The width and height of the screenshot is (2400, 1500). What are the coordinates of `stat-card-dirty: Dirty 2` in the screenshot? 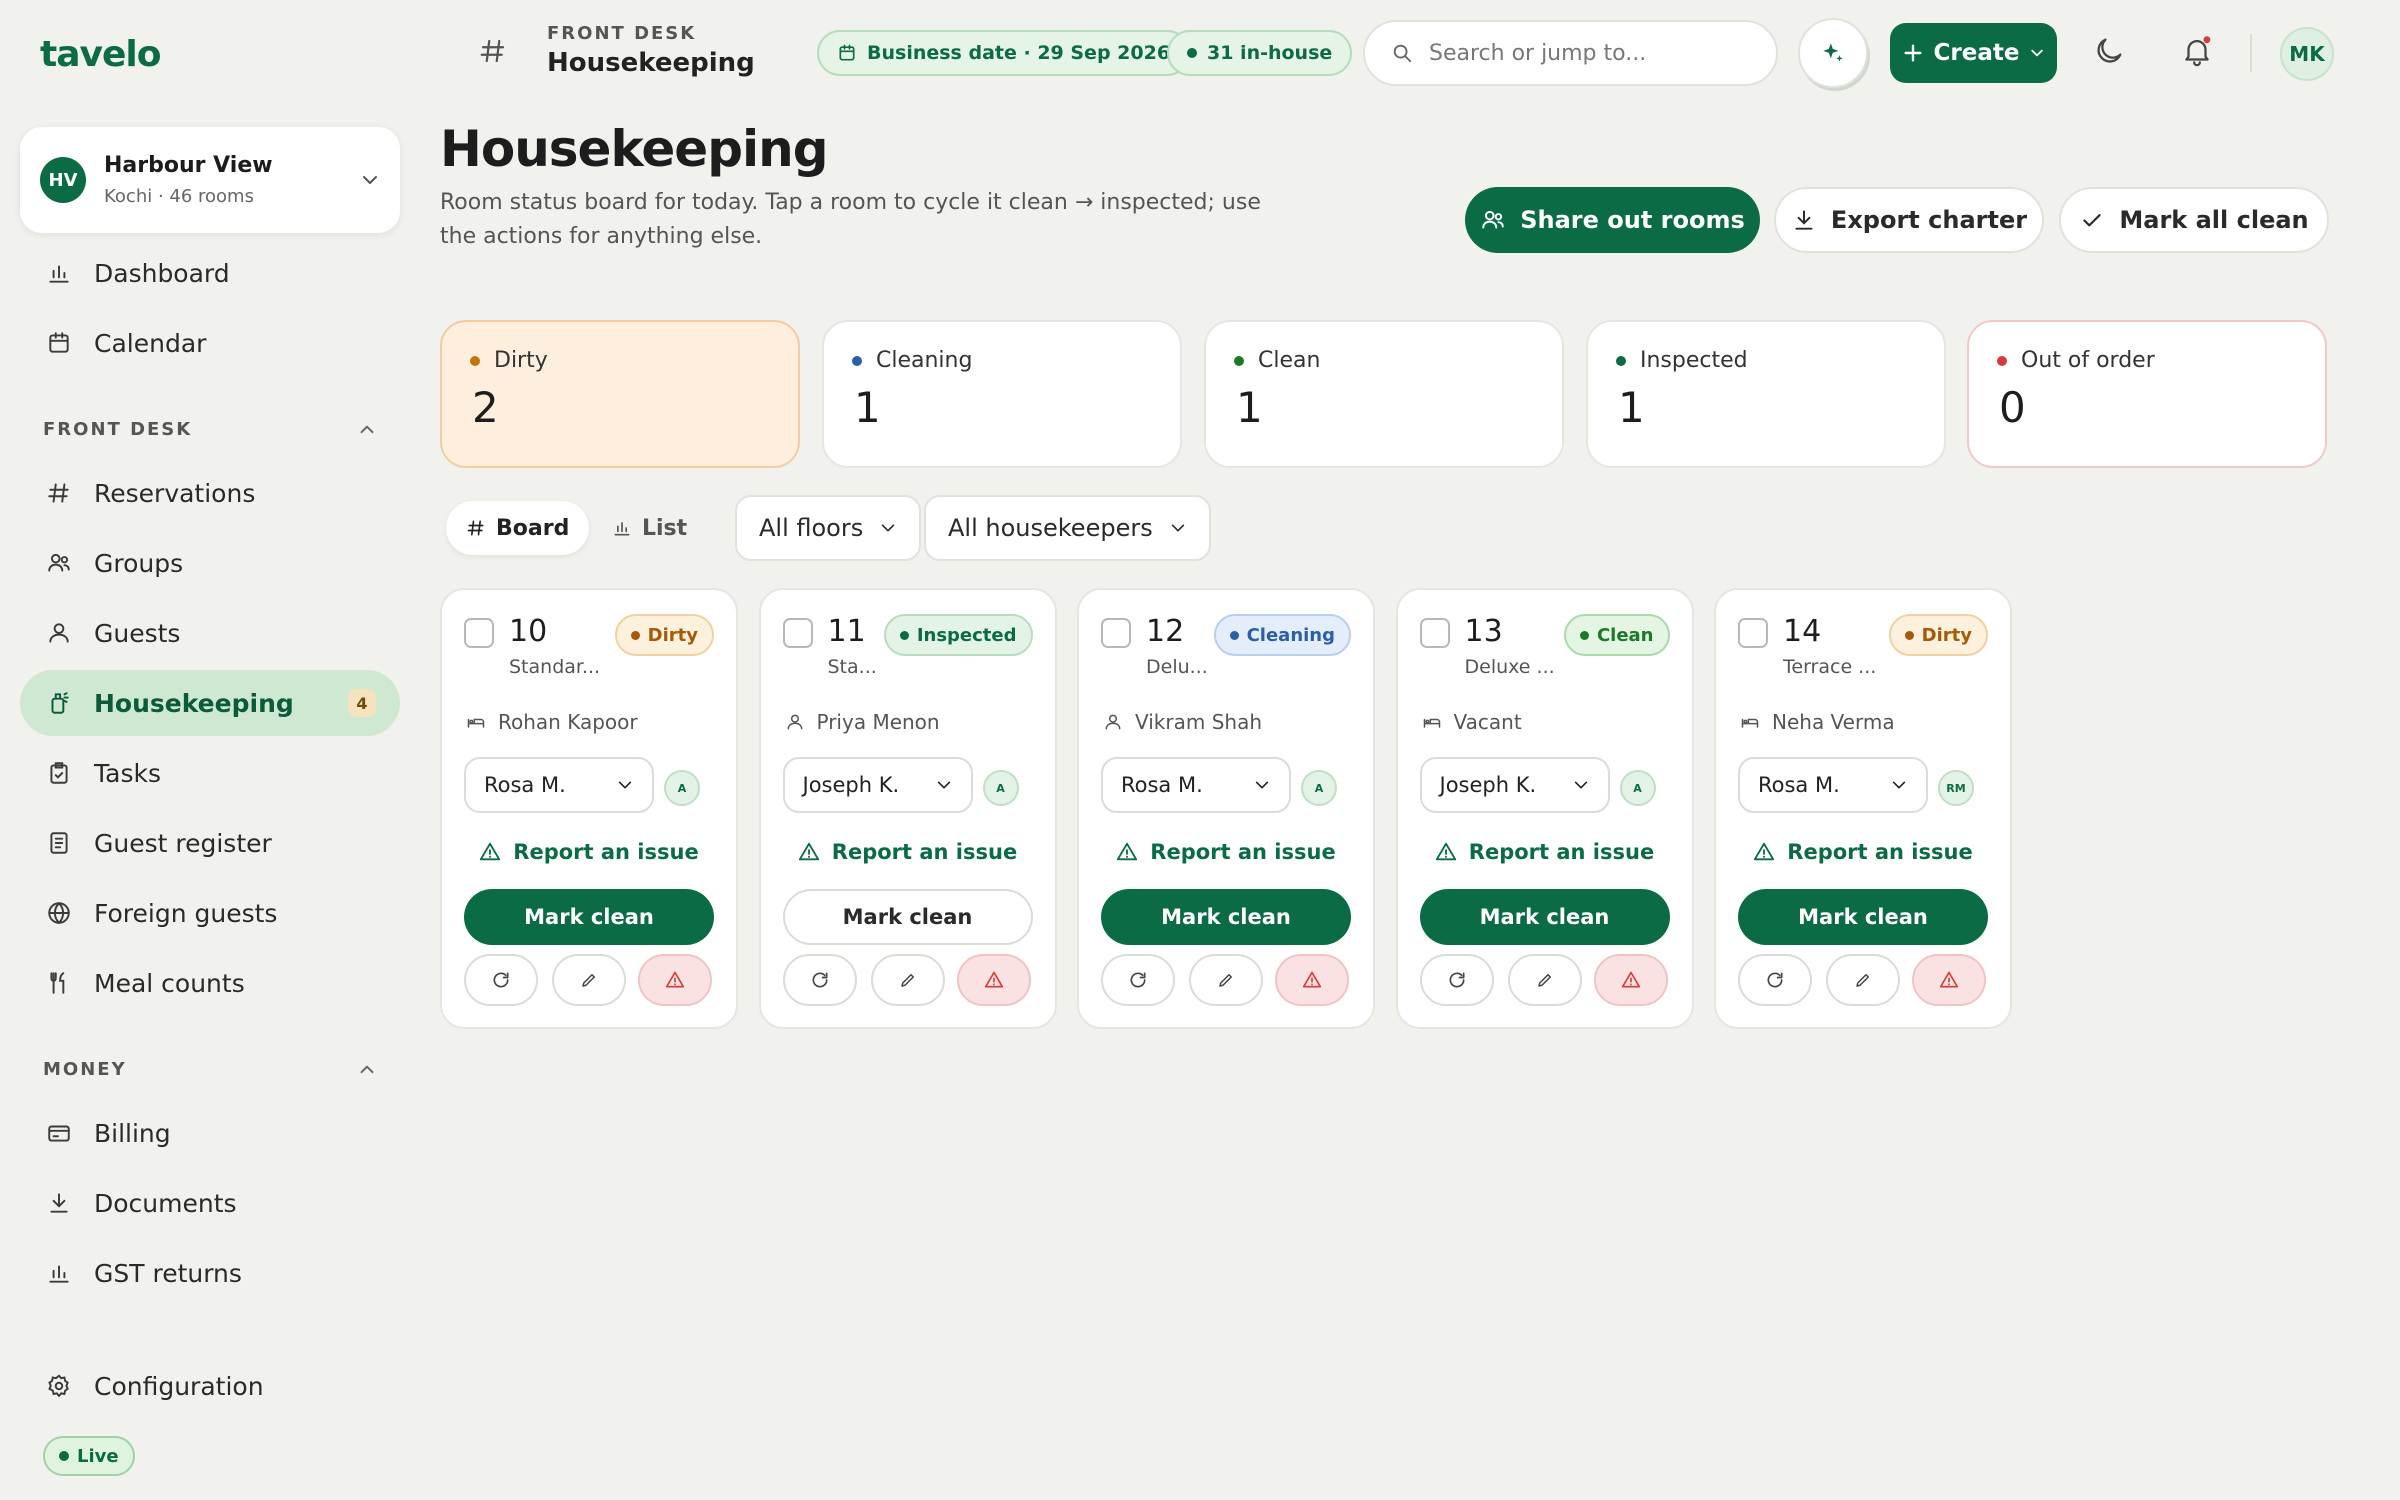 It's located at (620, 394).